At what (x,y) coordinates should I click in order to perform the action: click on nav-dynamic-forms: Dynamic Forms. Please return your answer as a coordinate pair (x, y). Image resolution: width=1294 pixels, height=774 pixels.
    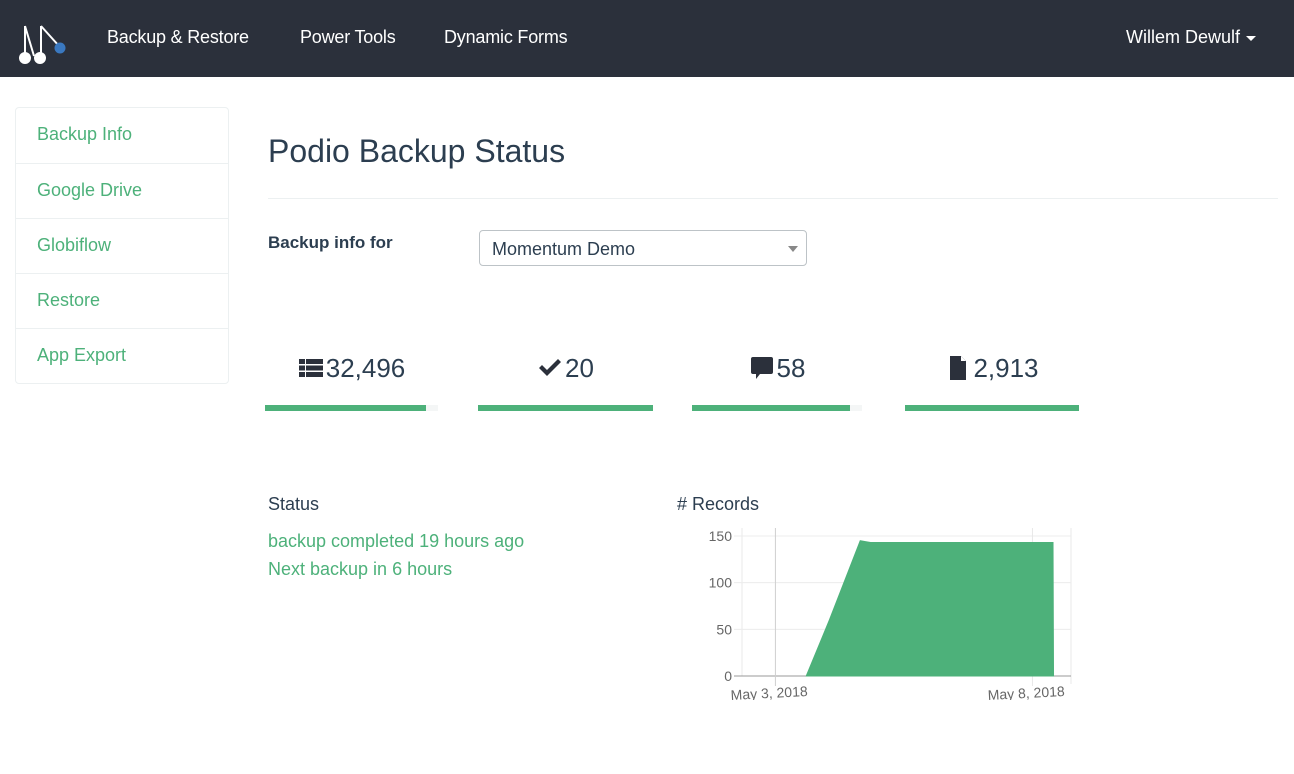
    Looking at the image, I should click on (506, 37).